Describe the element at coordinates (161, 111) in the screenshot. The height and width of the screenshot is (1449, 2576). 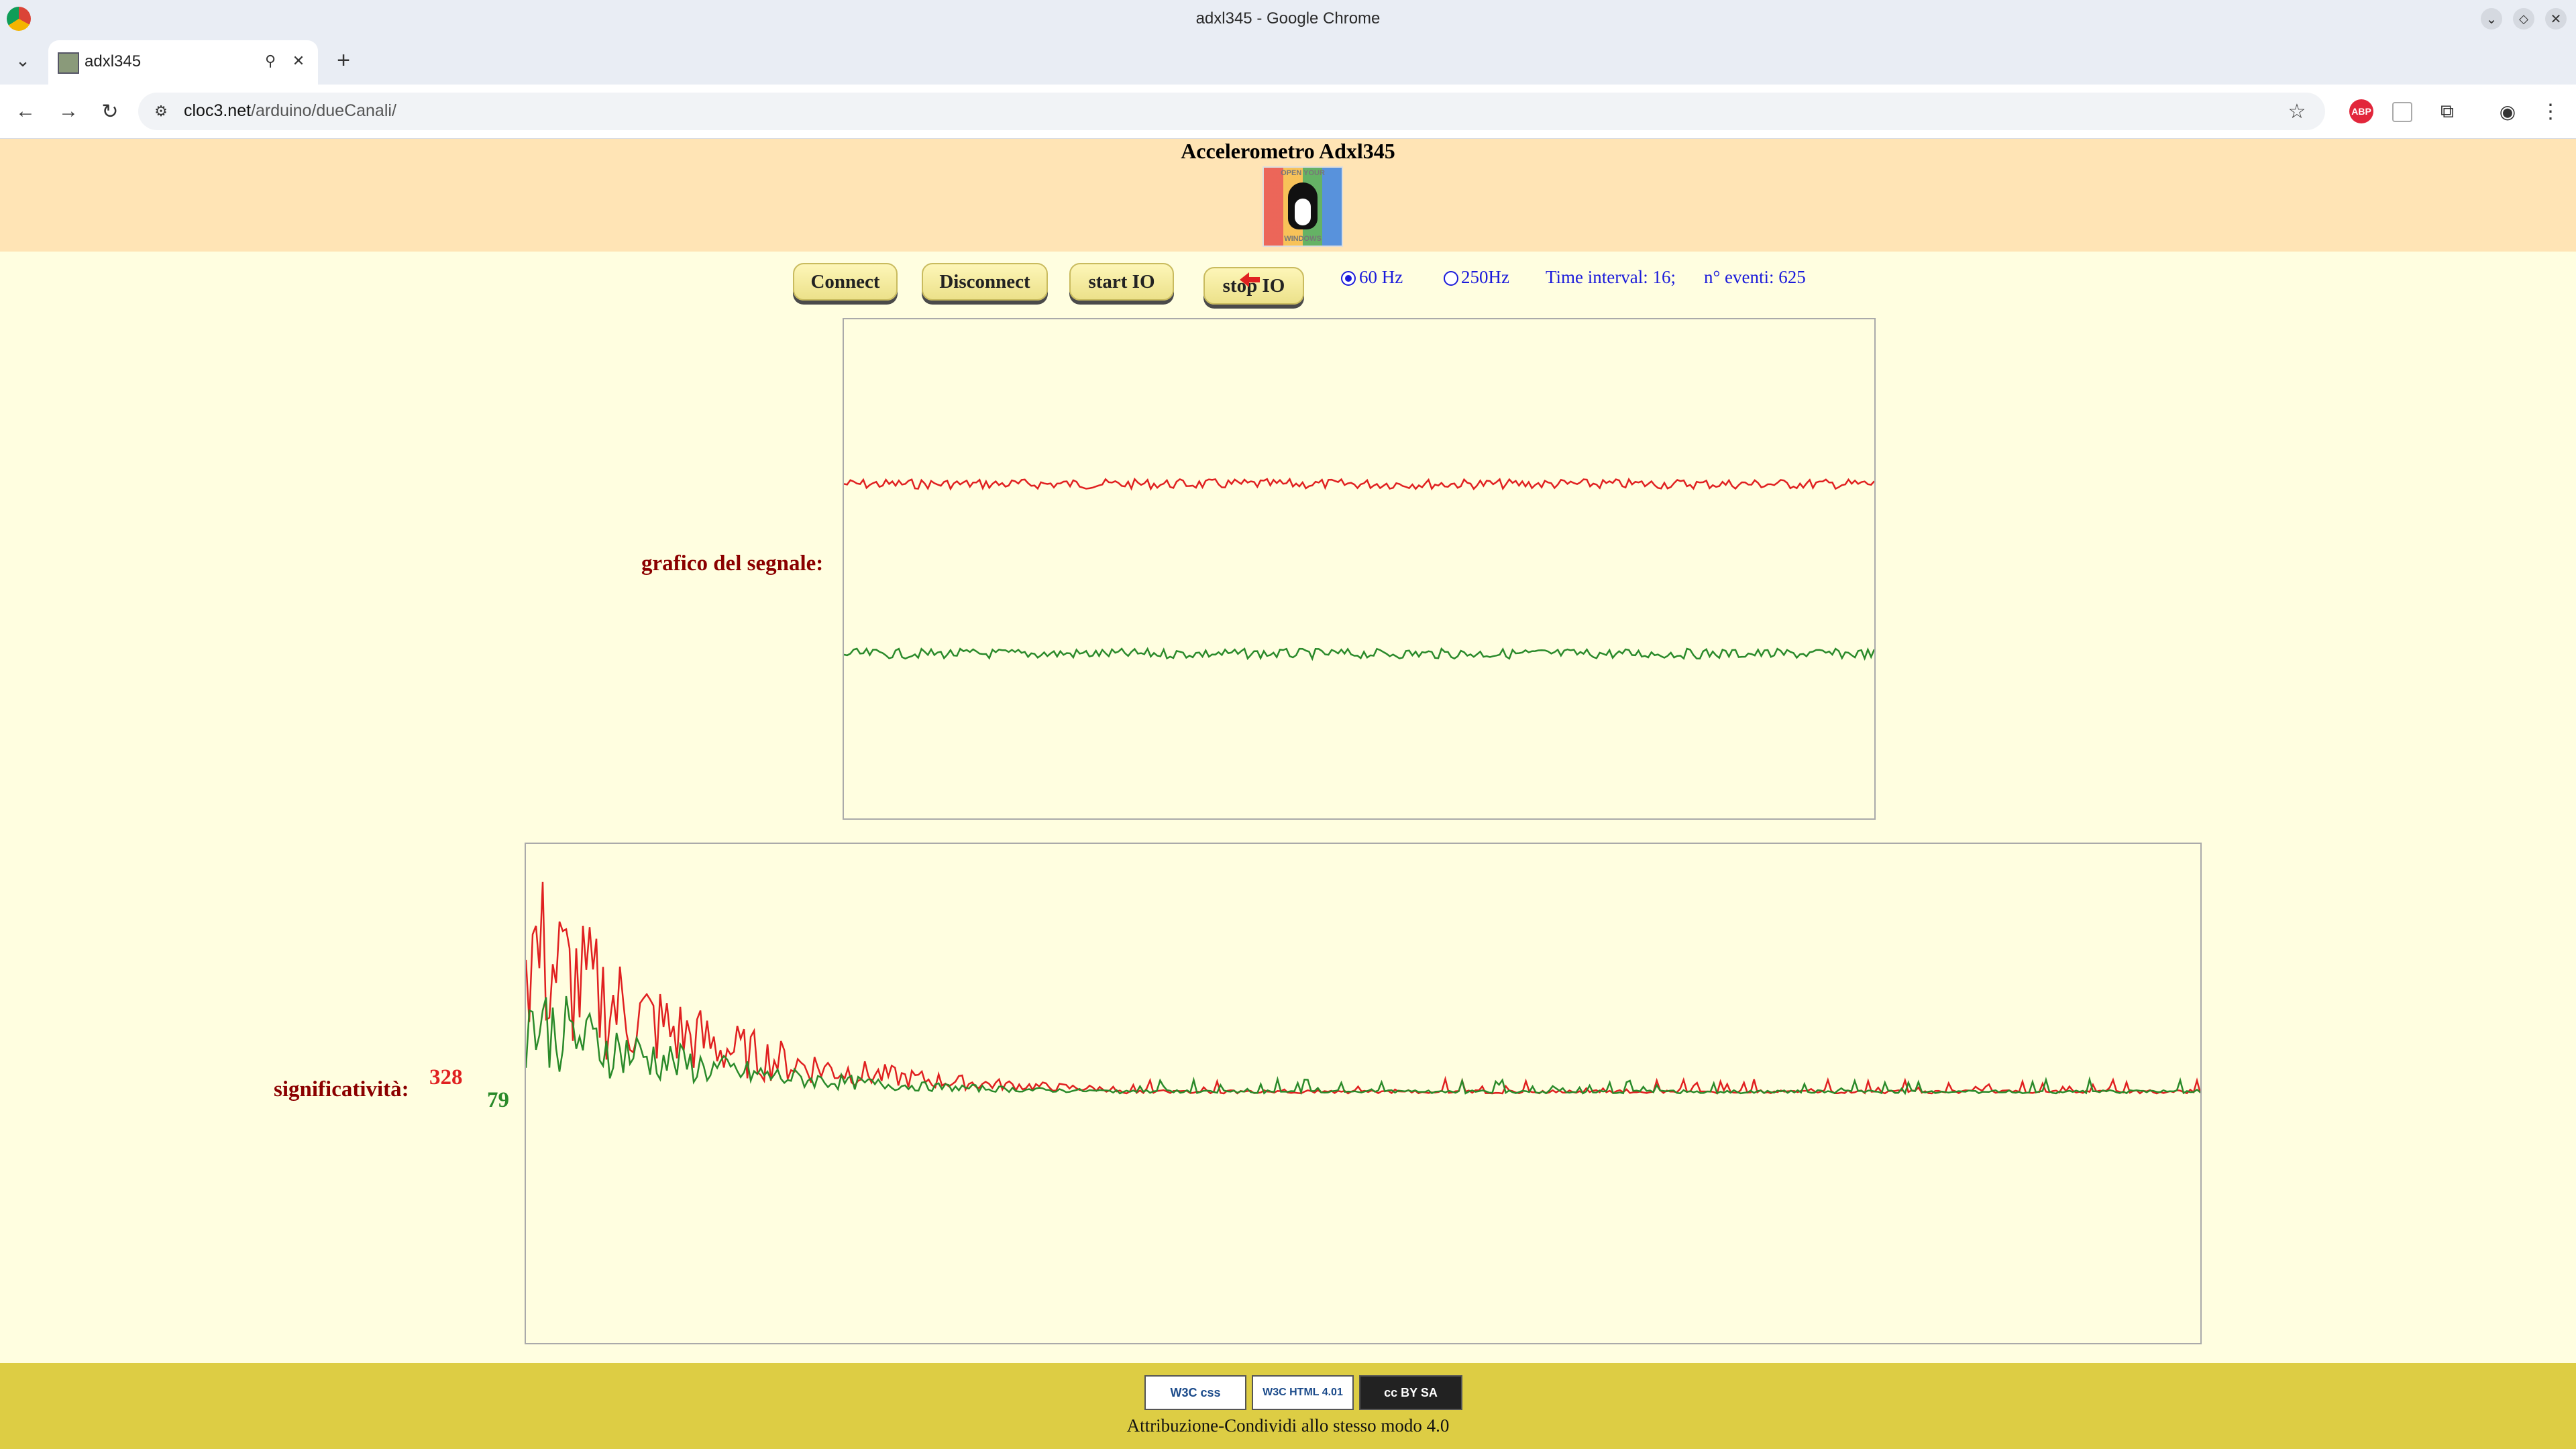
I see `site-info-icon: ⚙` at that location.